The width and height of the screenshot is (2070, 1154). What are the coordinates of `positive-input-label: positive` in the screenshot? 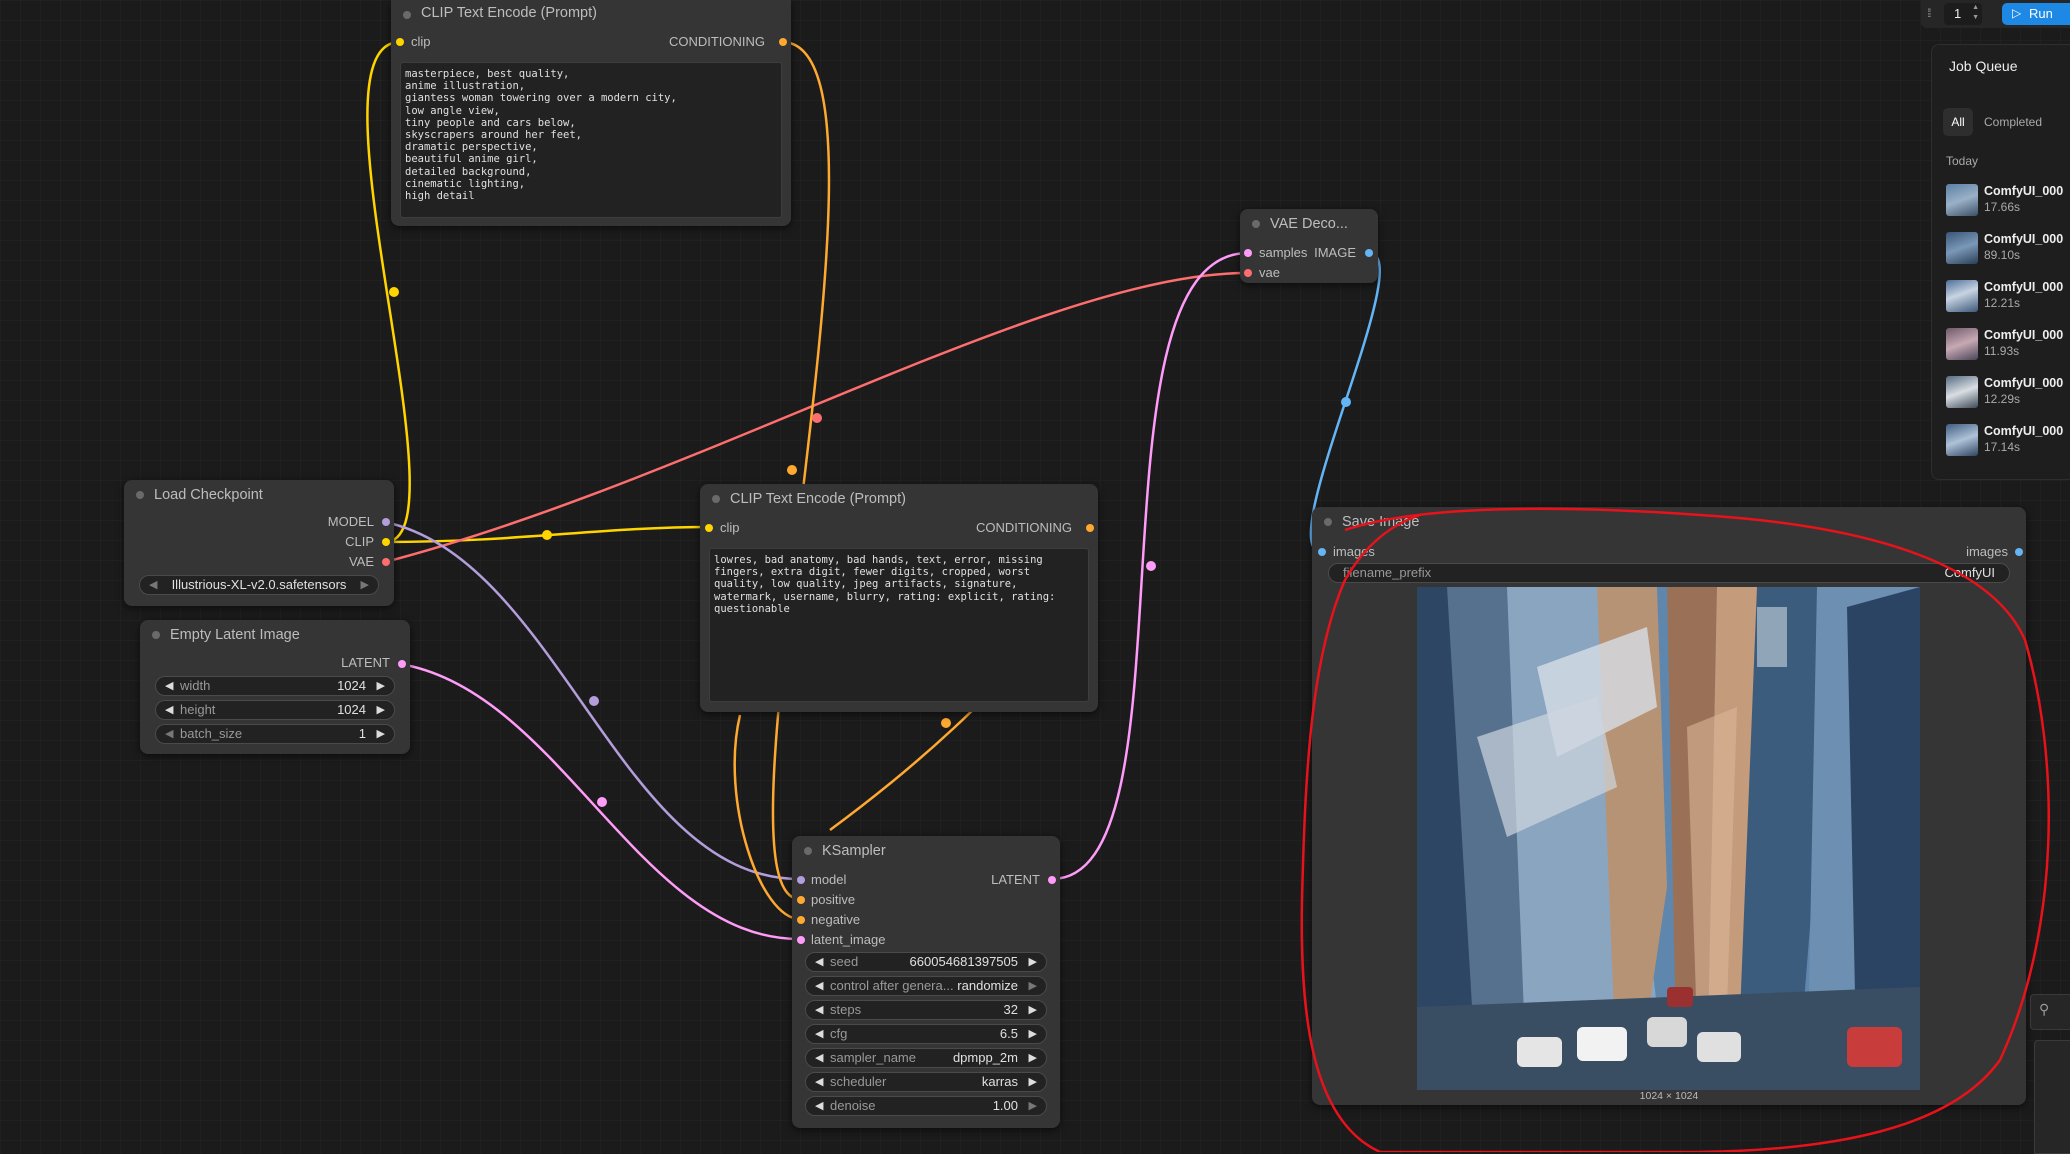 It's located at (833, 899).